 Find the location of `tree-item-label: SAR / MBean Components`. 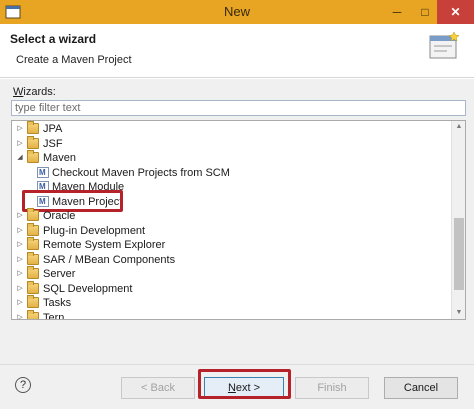

tree-item-label: SAR / MBean Components is located at coordinates (109, 259).